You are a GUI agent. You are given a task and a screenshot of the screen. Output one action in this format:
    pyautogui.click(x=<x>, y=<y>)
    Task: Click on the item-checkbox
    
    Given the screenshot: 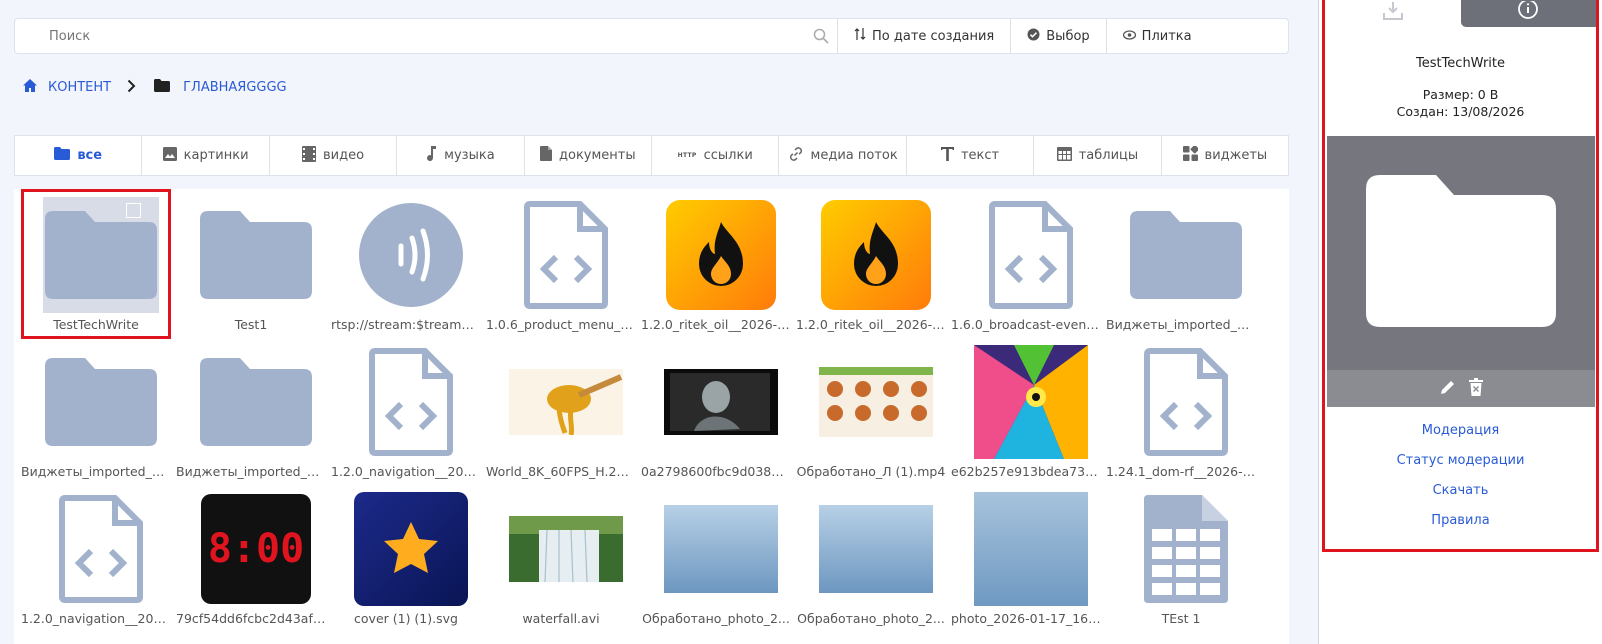 What is the action you would take?
    pyautogui.click(x=133, y=210)
    